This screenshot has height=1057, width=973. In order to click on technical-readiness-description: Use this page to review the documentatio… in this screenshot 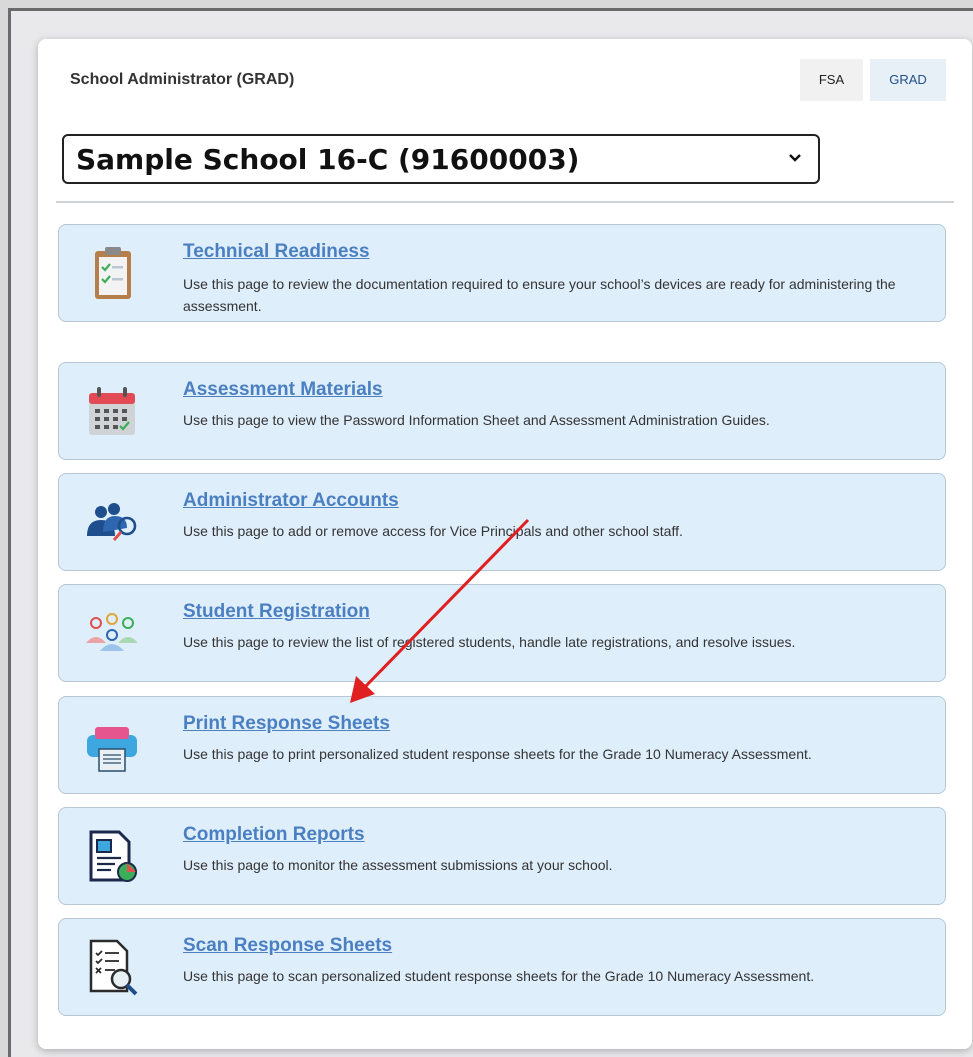, I will do `click(539, 295)`.